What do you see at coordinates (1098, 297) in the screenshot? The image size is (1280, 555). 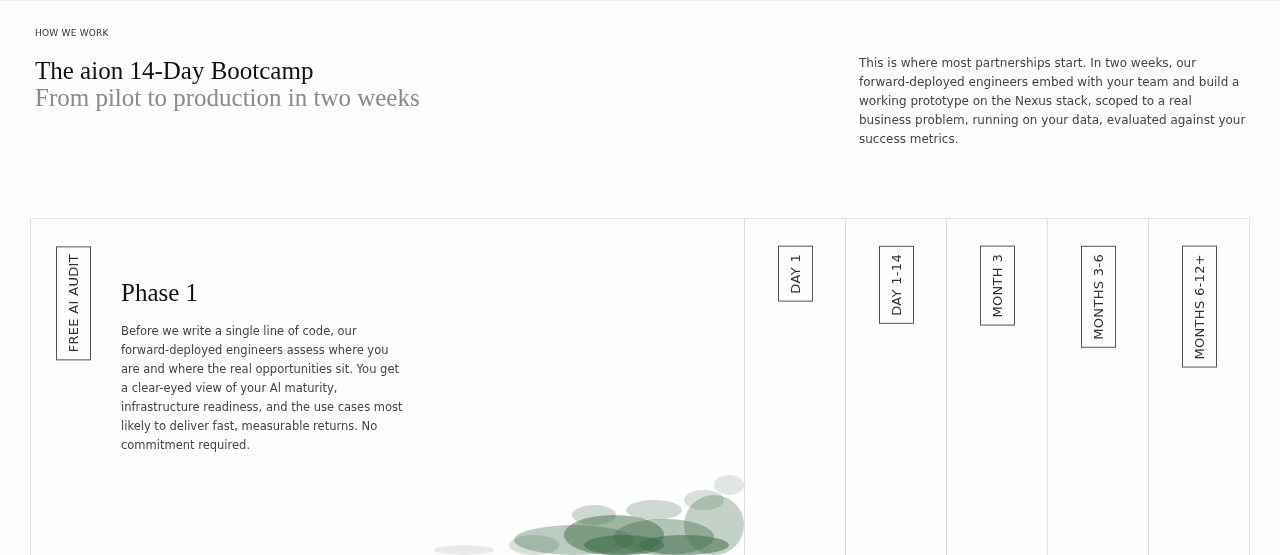 I see `phase-tab: MONTHS 3-6` at bounding box center [1098, 297].